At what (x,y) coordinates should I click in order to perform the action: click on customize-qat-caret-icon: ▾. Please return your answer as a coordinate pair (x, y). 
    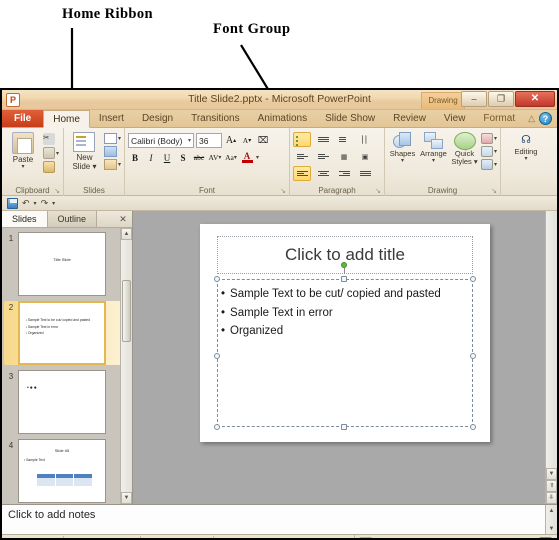
    Looking at the image, I should click on (53, 203).